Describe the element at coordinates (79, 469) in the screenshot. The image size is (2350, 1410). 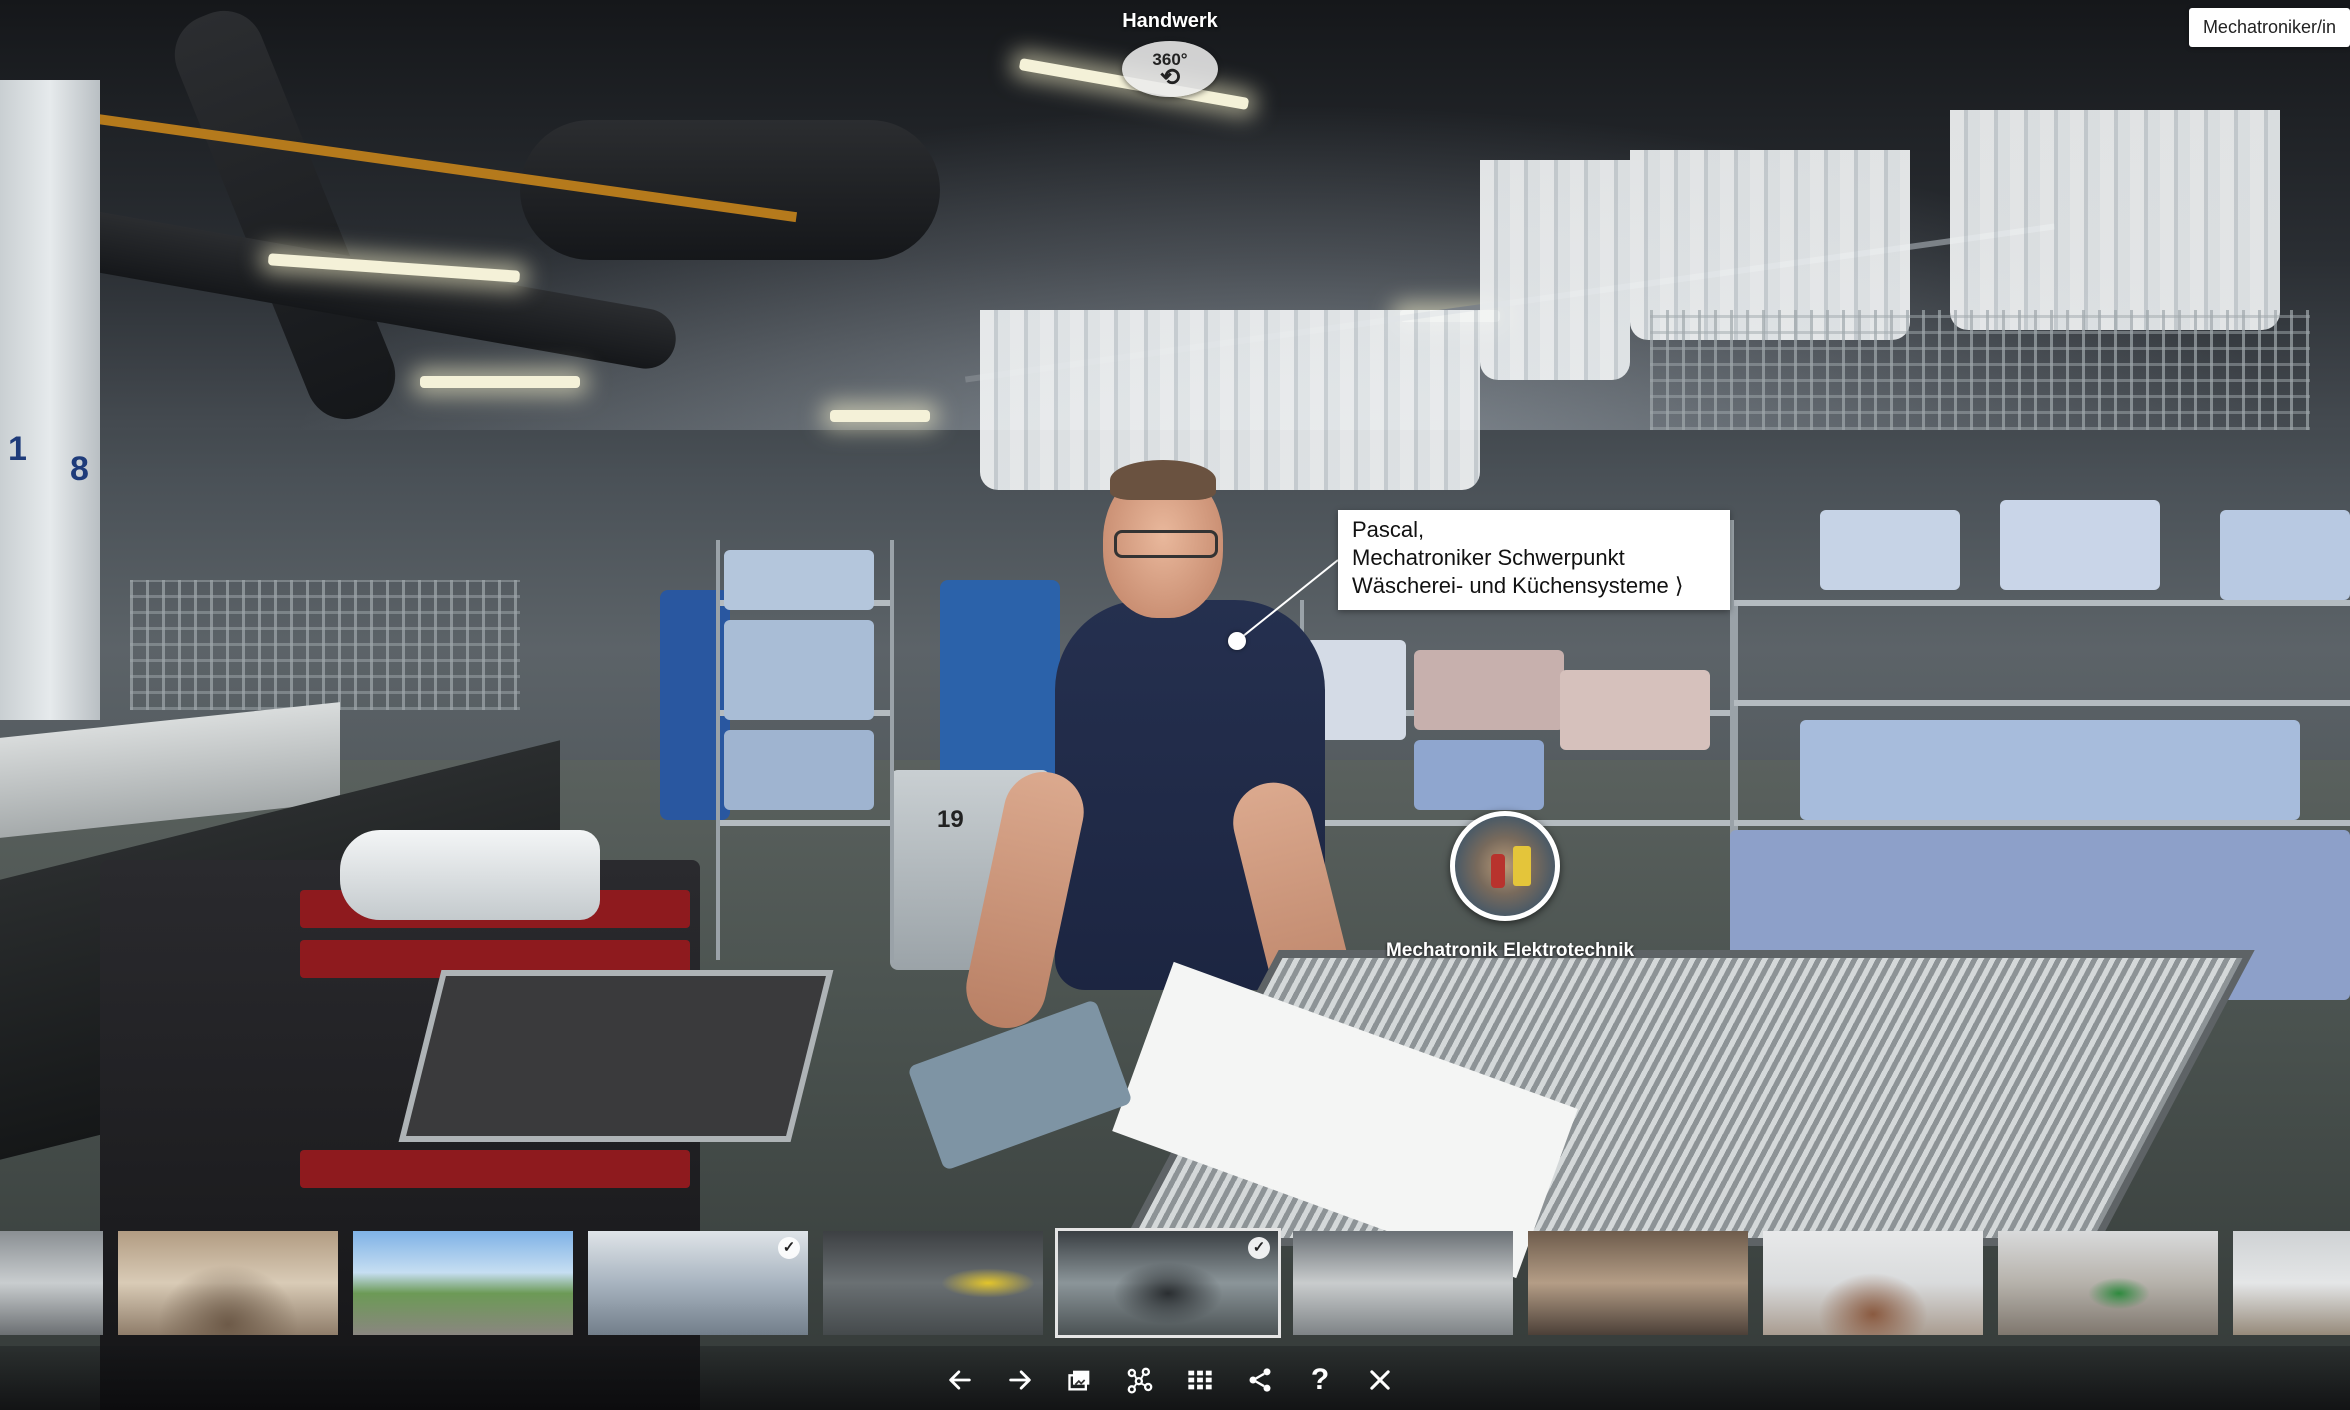
I see `wall-number: 8` at that location.